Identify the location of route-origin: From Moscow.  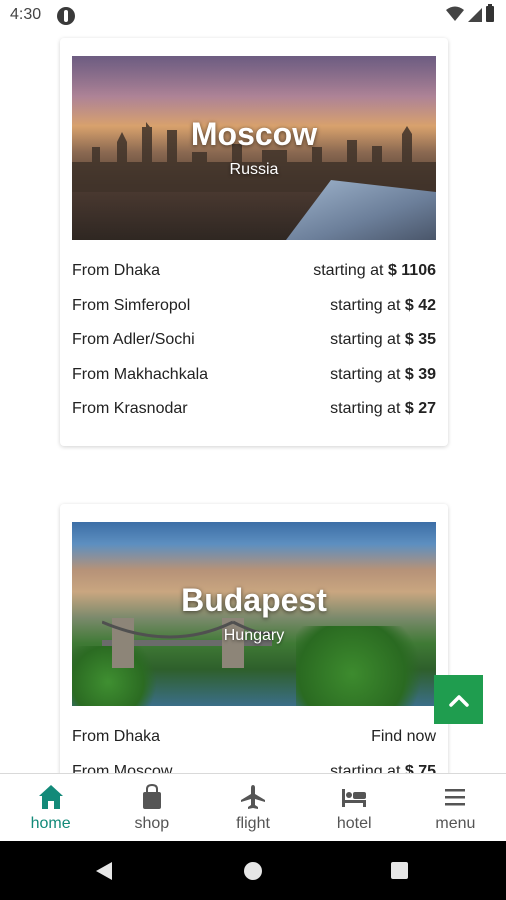
(122, 767).